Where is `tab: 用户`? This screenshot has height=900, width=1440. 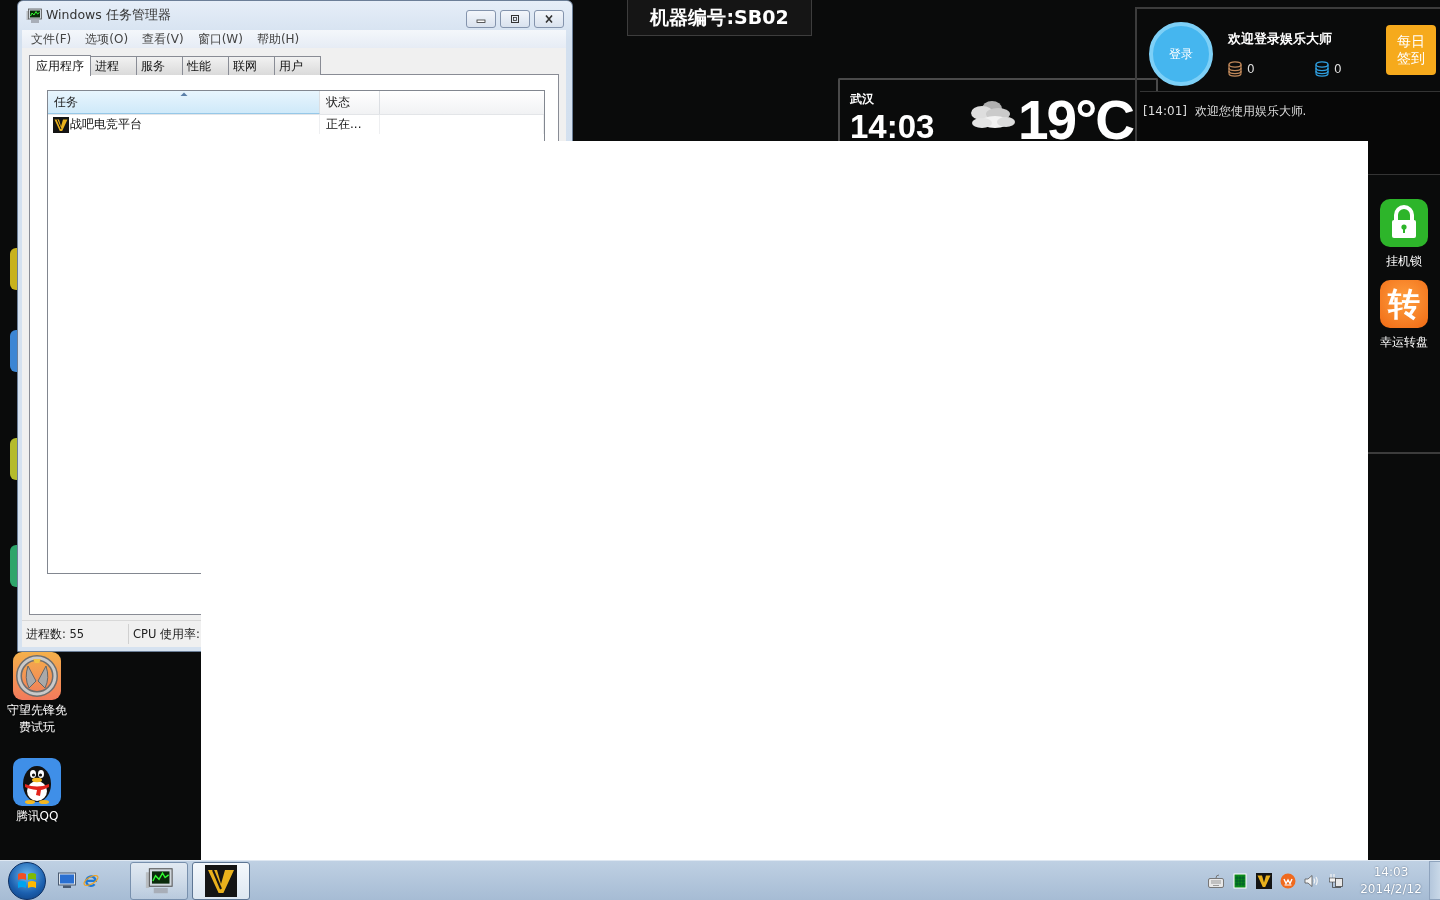
tab: 用户 is located at coordinates (298, 65).